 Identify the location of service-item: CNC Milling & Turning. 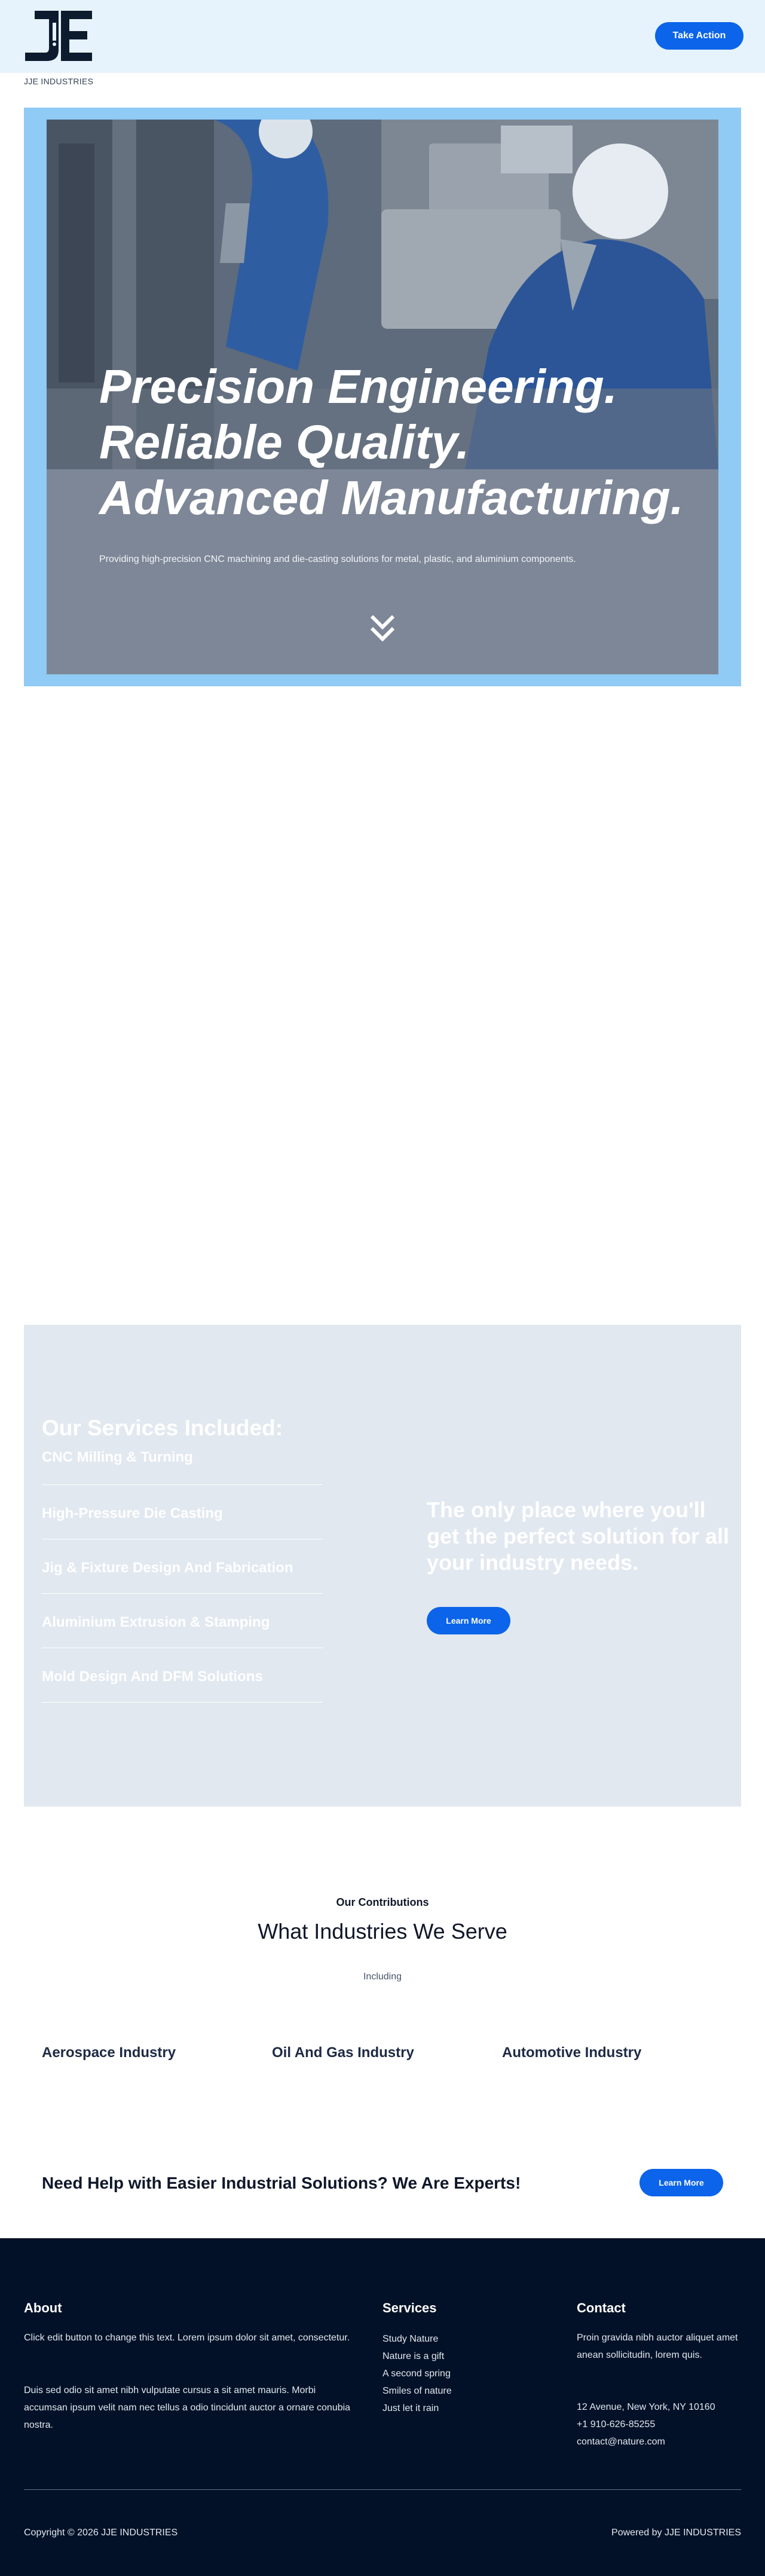
(182, 1467).